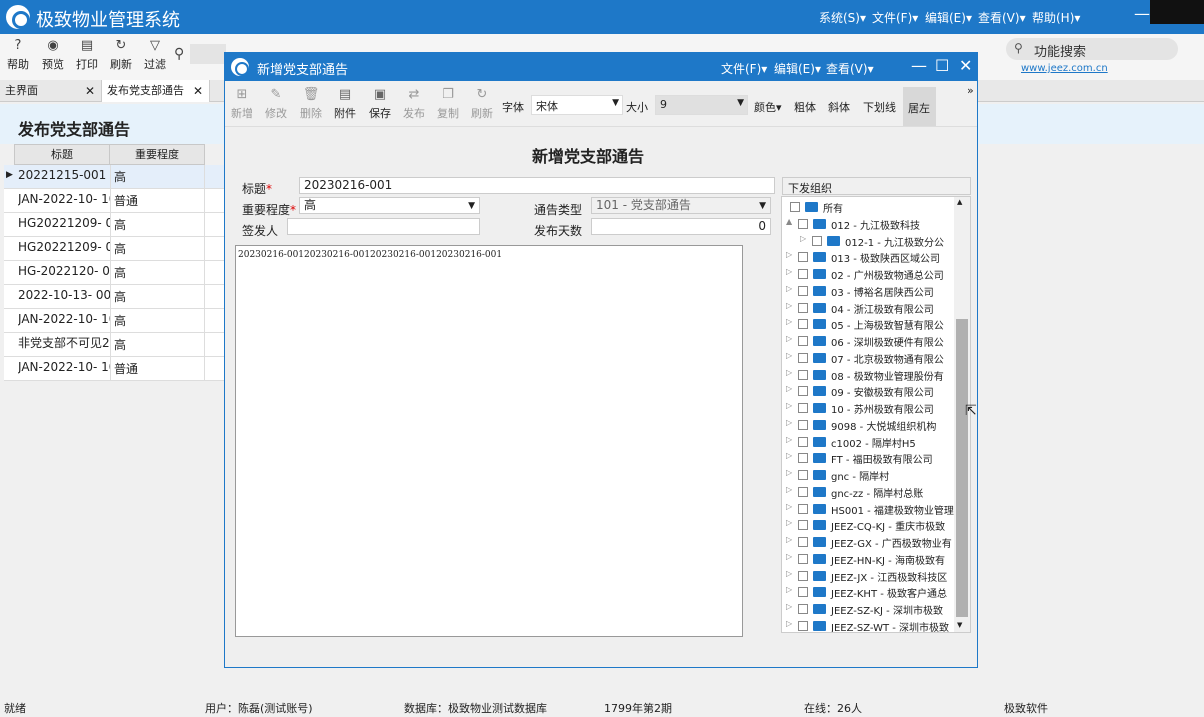  What do you see at coordinates (114, 345) in the screenshot?
I see `table-row: 非党支部不可见2 高` at bounding box center [114, 345].